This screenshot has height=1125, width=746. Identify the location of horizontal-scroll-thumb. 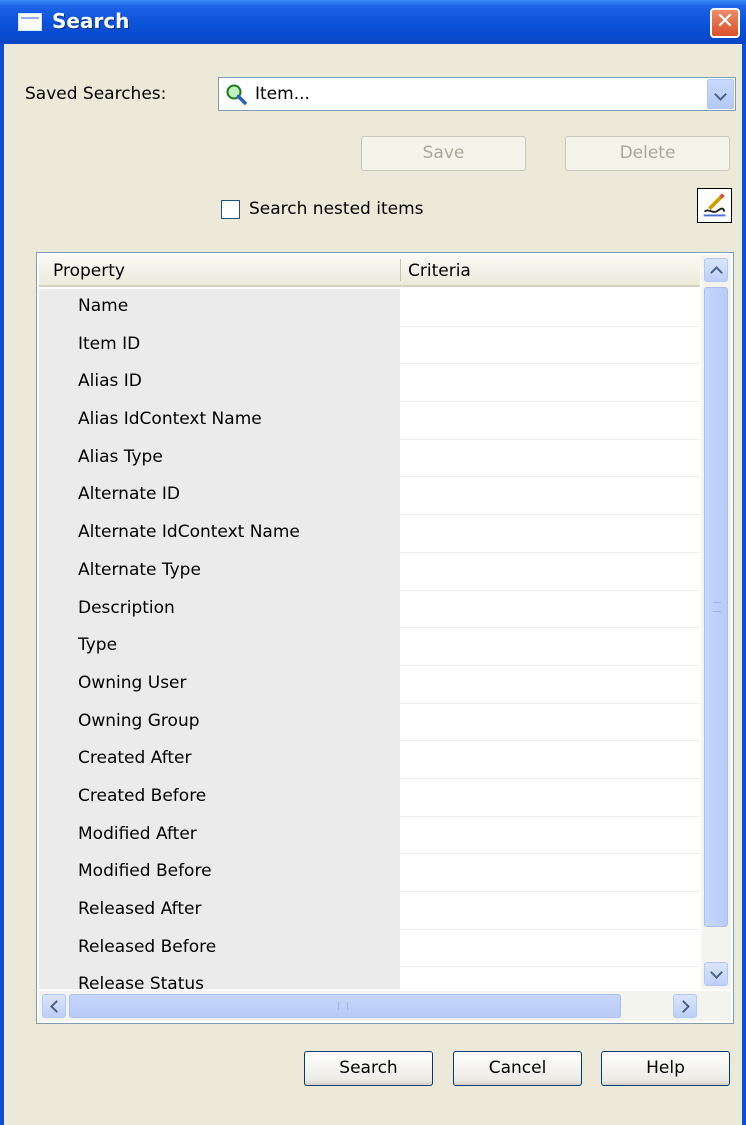
(345, 1006).